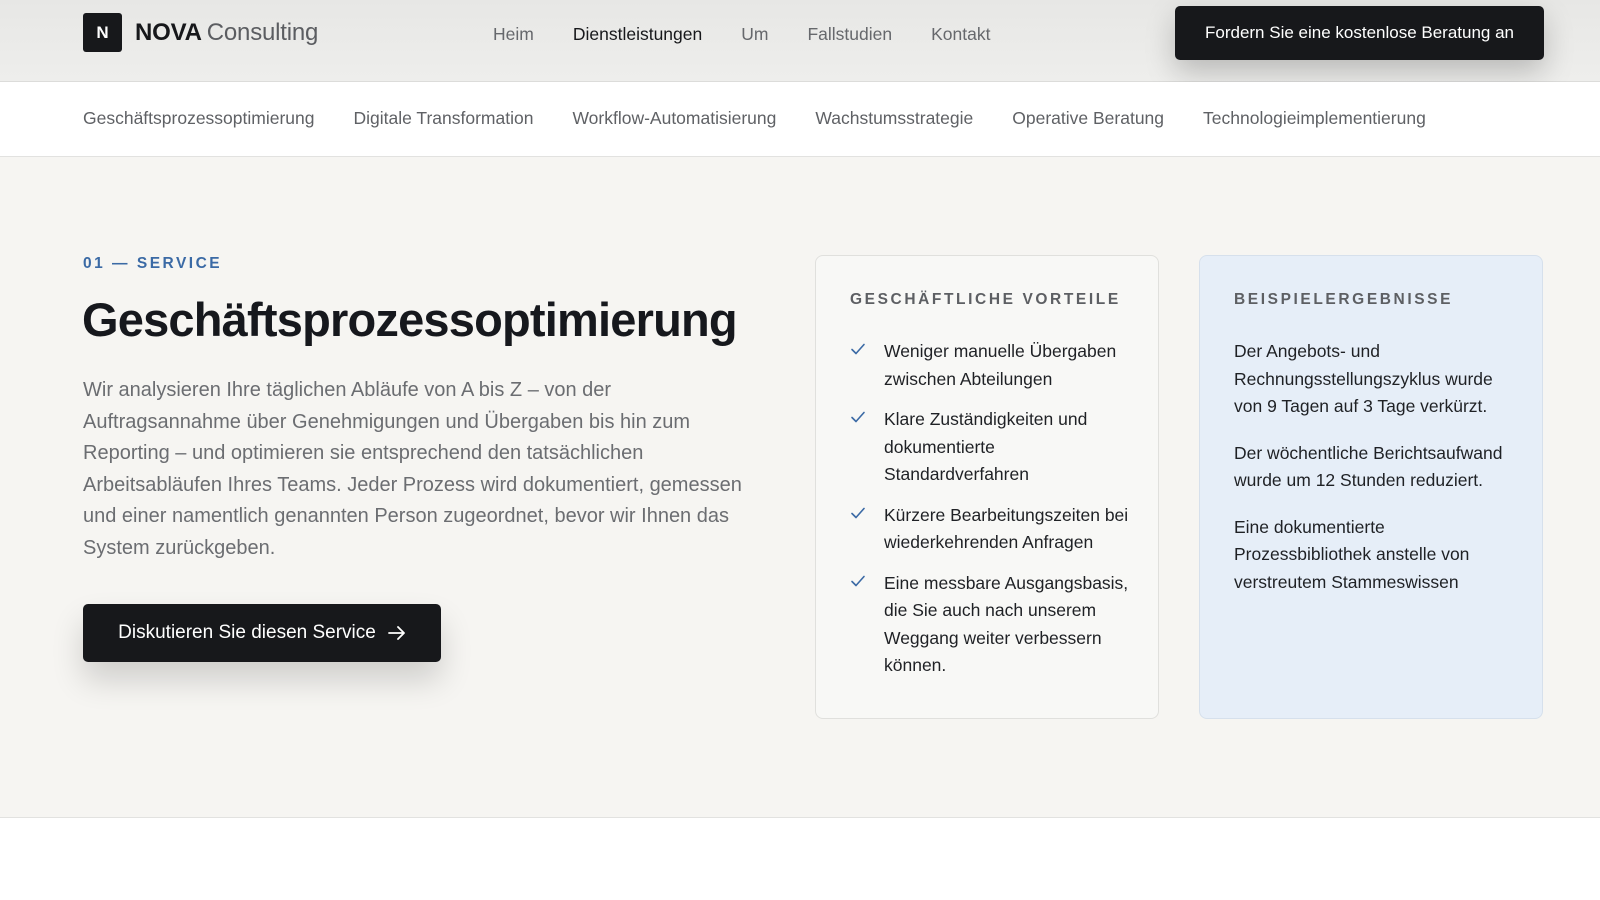 The height and width of the screenshot is (900, 1600). Describe the element at coordinates (985, 300) in the screenshot. I see `benefits-heading: GESCHÄFTLICHE VORTEILE` at that location.